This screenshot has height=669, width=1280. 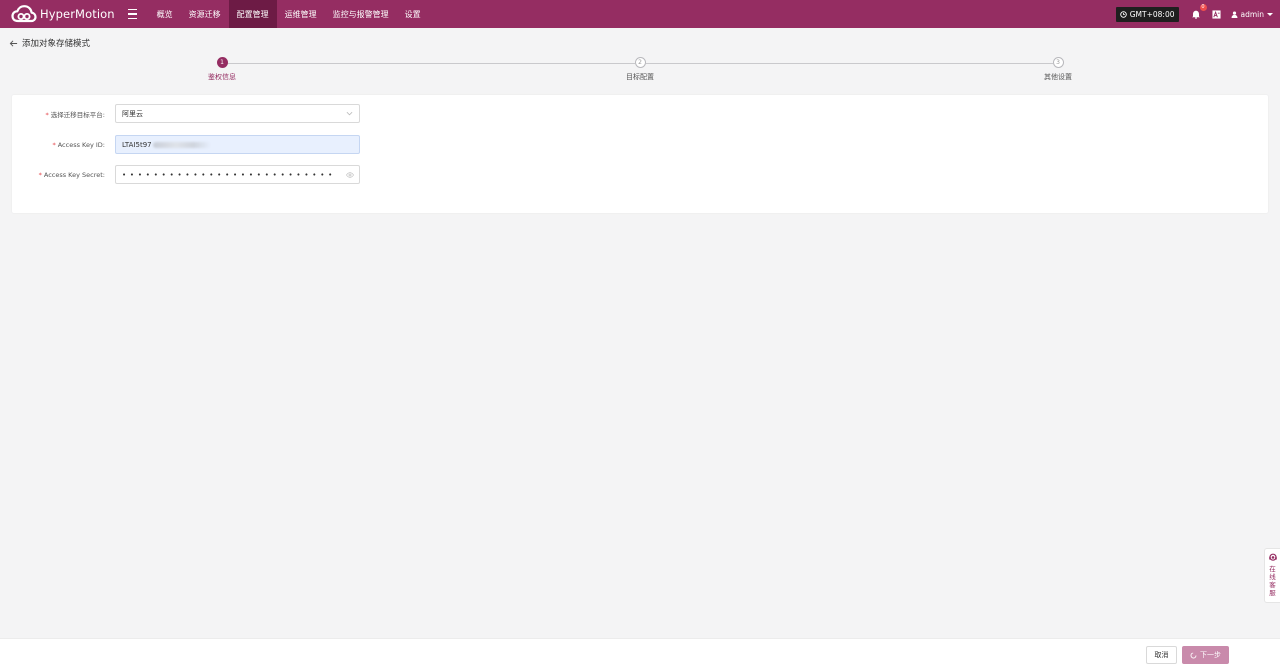 What do you see at coordinates (13, 43) in the screenshot?
I see `back-arrow-icon` at bounding box center [13, 43].